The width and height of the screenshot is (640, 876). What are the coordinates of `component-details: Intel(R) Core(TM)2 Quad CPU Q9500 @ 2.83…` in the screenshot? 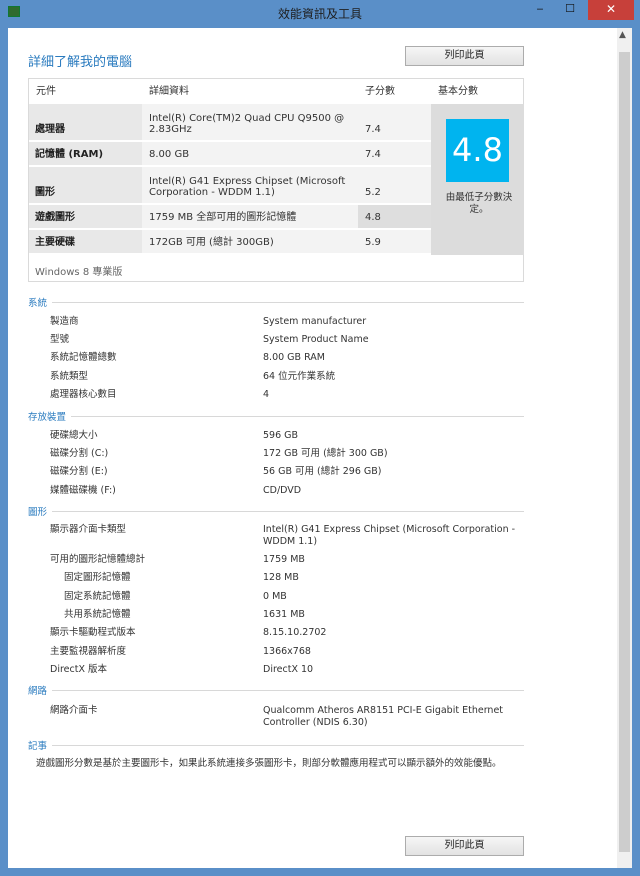 It's located at (250, 122).